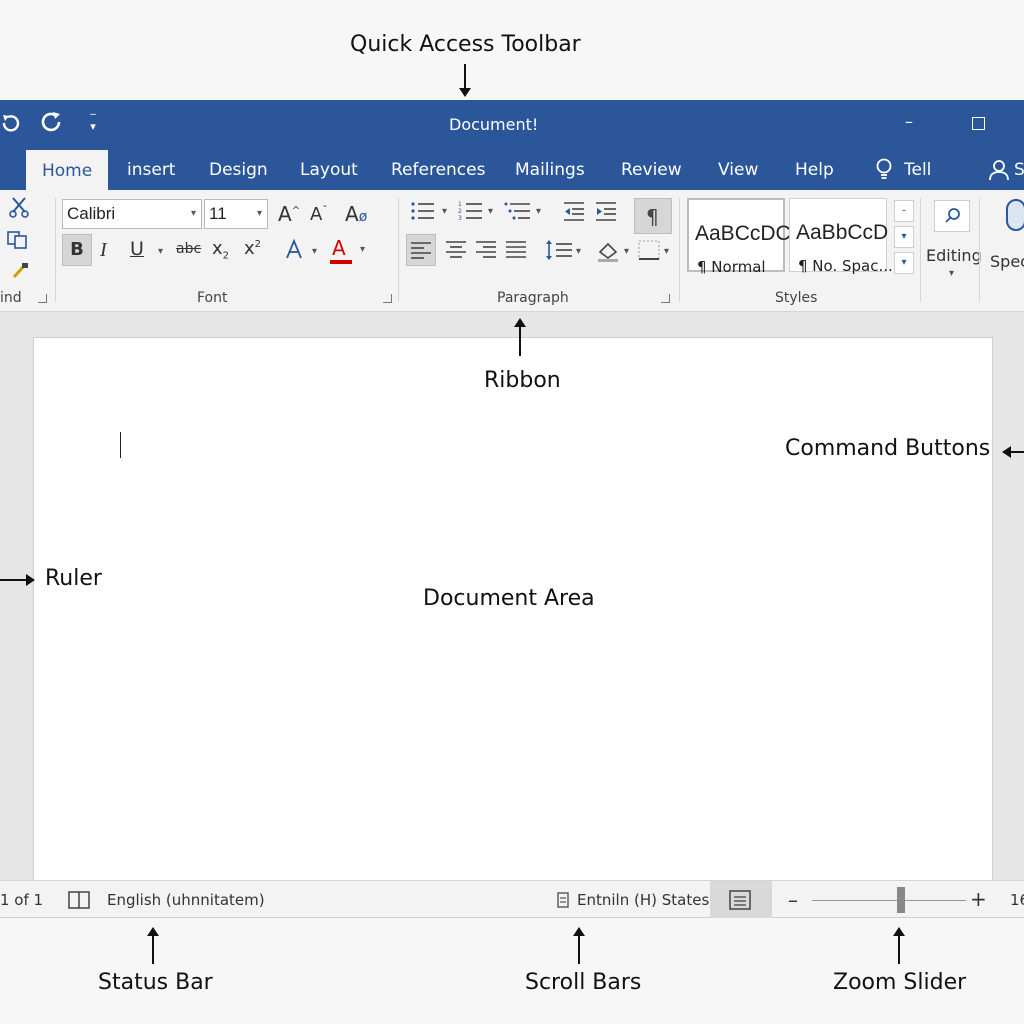 The image size is (1024, 1024). Describe the element at coordinates (186, 900) in the screenshot. I see `language-indicator: English (uhnnitatem)` at that location.